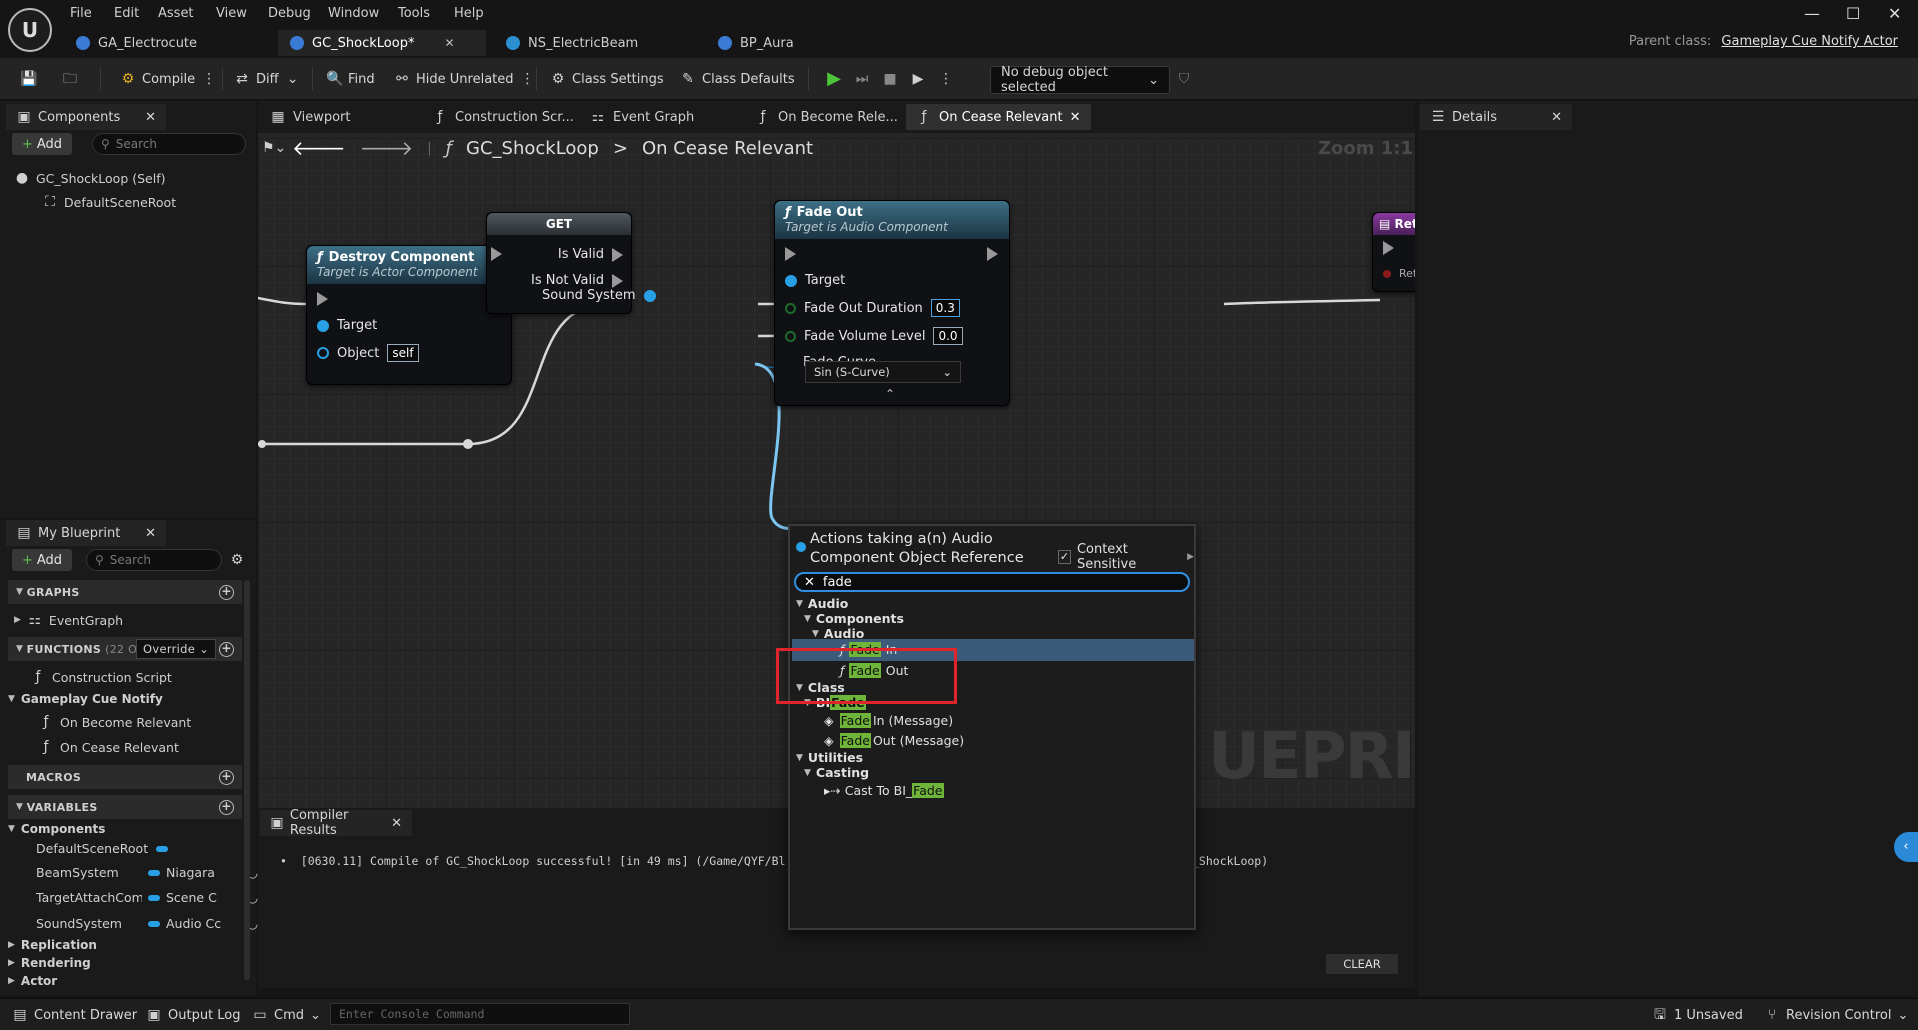 This screenshot has height=1030, width=1918. What do you see at coordinates (70, 79) in the screenshot?
I see `browse-button: 🗀` at bounding box center [70, 79].